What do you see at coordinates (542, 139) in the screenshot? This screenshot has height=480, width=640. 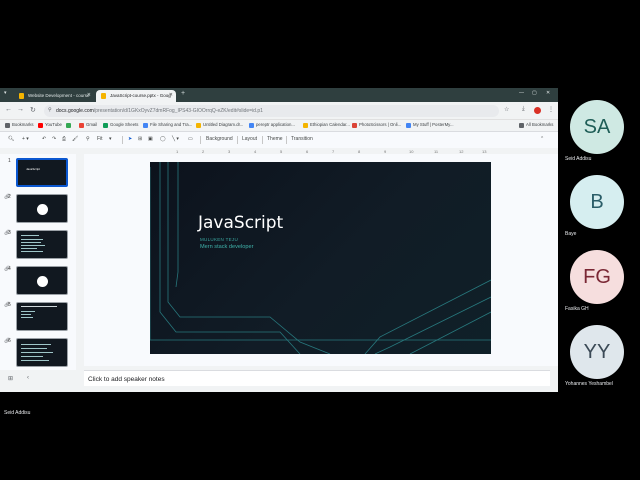 I see `collapse-toolbar-icon: ⌃` at bounding box center [542, 139].